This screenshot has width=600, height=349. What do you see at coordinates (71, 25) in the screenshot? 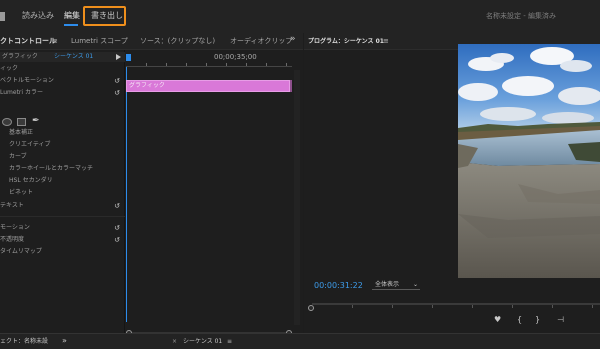
I see `active-workspace-indicator` at bounding box center [71, 25].